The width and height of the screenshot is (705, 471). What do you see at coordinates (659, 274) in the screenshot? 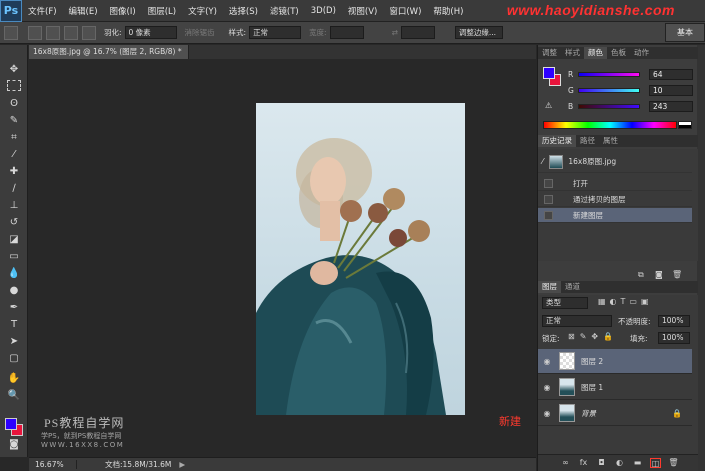
I see `camera-snapshot-icon: ◙` at bounding box center [659, 274].